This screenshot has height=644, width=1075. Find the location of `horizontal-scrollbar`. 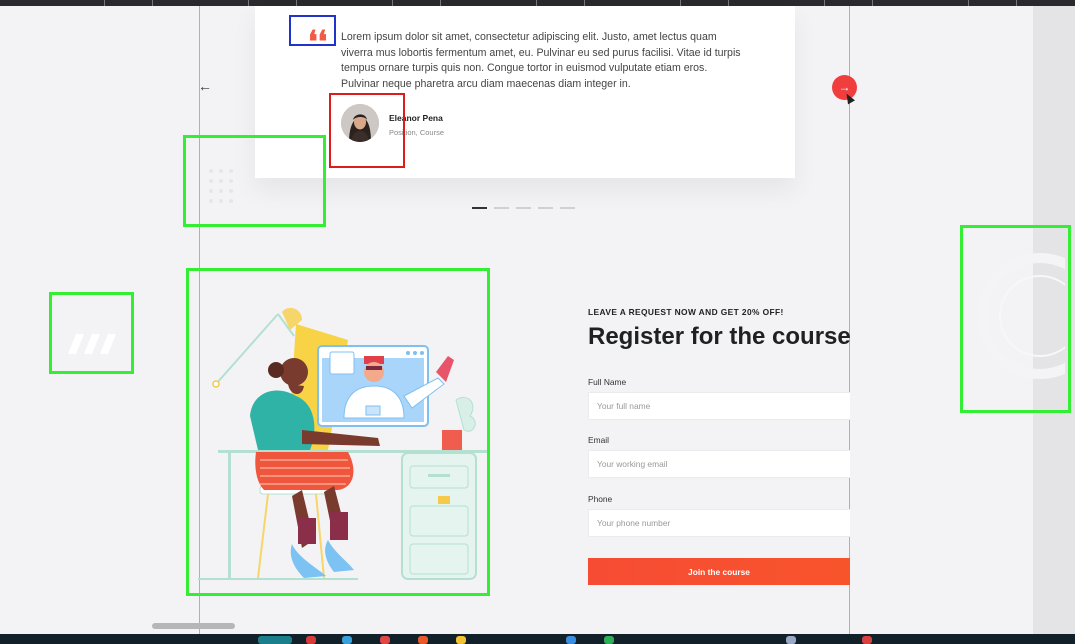

horizontal-scrollbar is located at coordinates (193, 626).